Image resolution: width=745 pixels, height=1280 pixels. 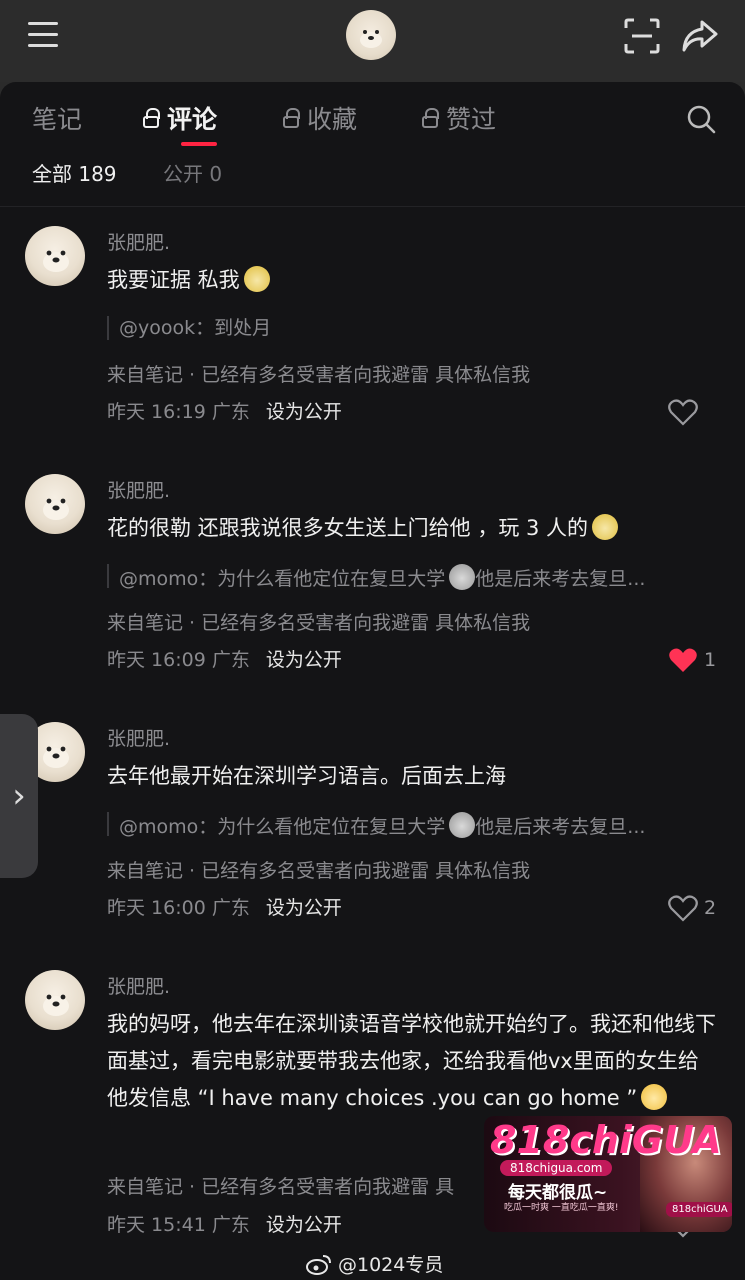 What do you see at coordinates (699, 36) in the screenshot?
I see `share-icon` at bounding box center [699, 36].